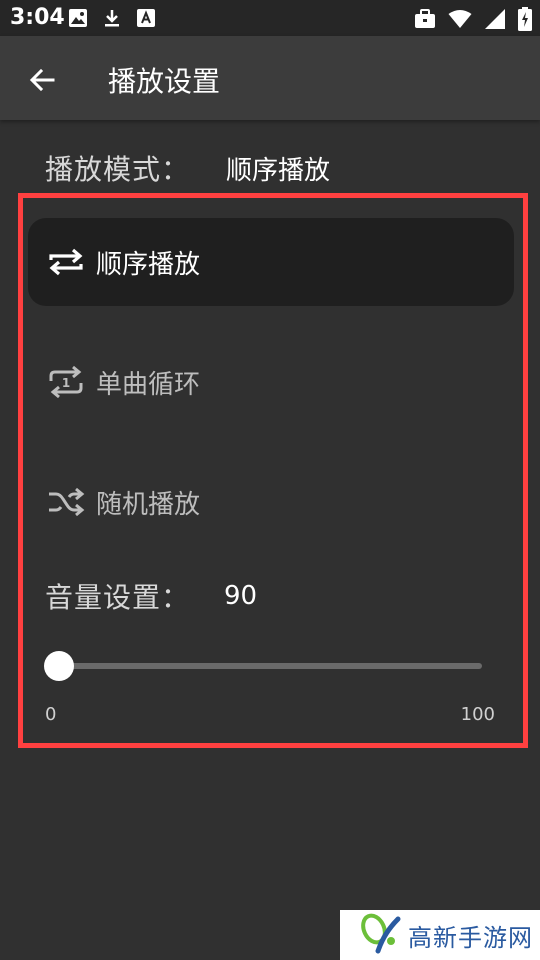  What do you see at coordinates (380, 935) in the screenshot?
I see `watermark-logo-icon` at bounding box center [380, 935].